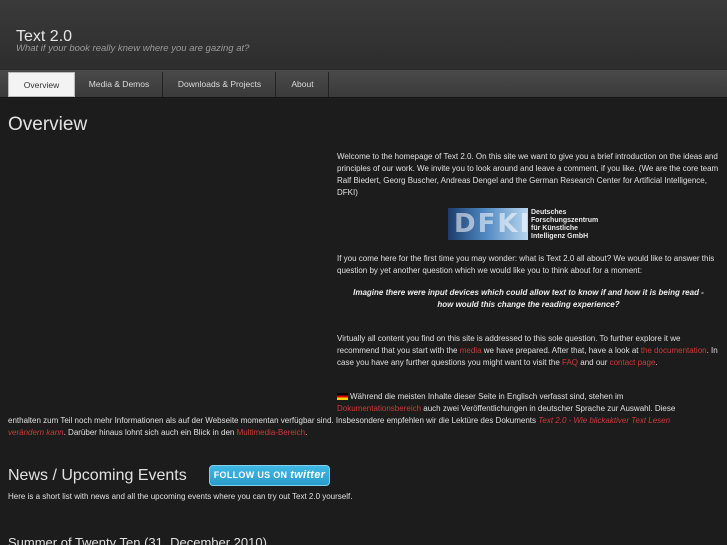 Image resolution: width=727 pixels, height=545 pixels. Describe the element at coordinates (549, 212) in the screenshot. I see `dfki-line-1: Deutsches` at that location.